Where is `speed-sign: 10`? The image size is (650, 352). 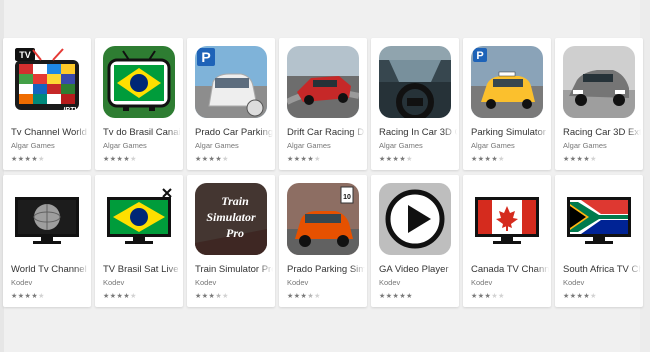 speed-sign: 10 is located at coordinates (347, 197).